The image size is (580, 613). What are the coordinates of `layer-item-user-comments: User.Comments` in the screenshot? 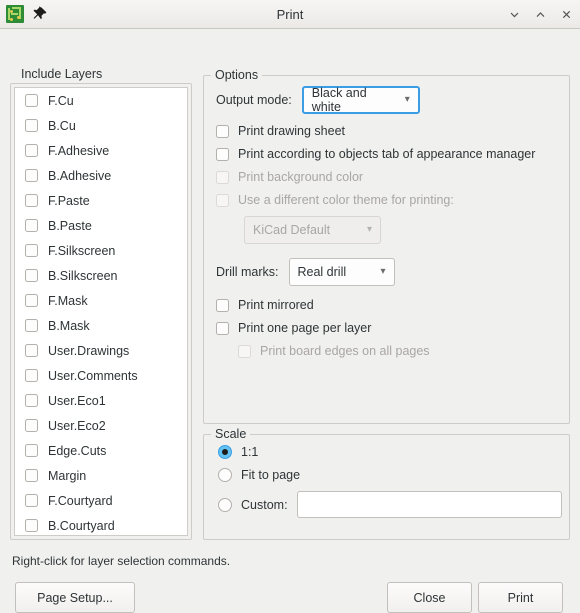 It's located at (101, 375).